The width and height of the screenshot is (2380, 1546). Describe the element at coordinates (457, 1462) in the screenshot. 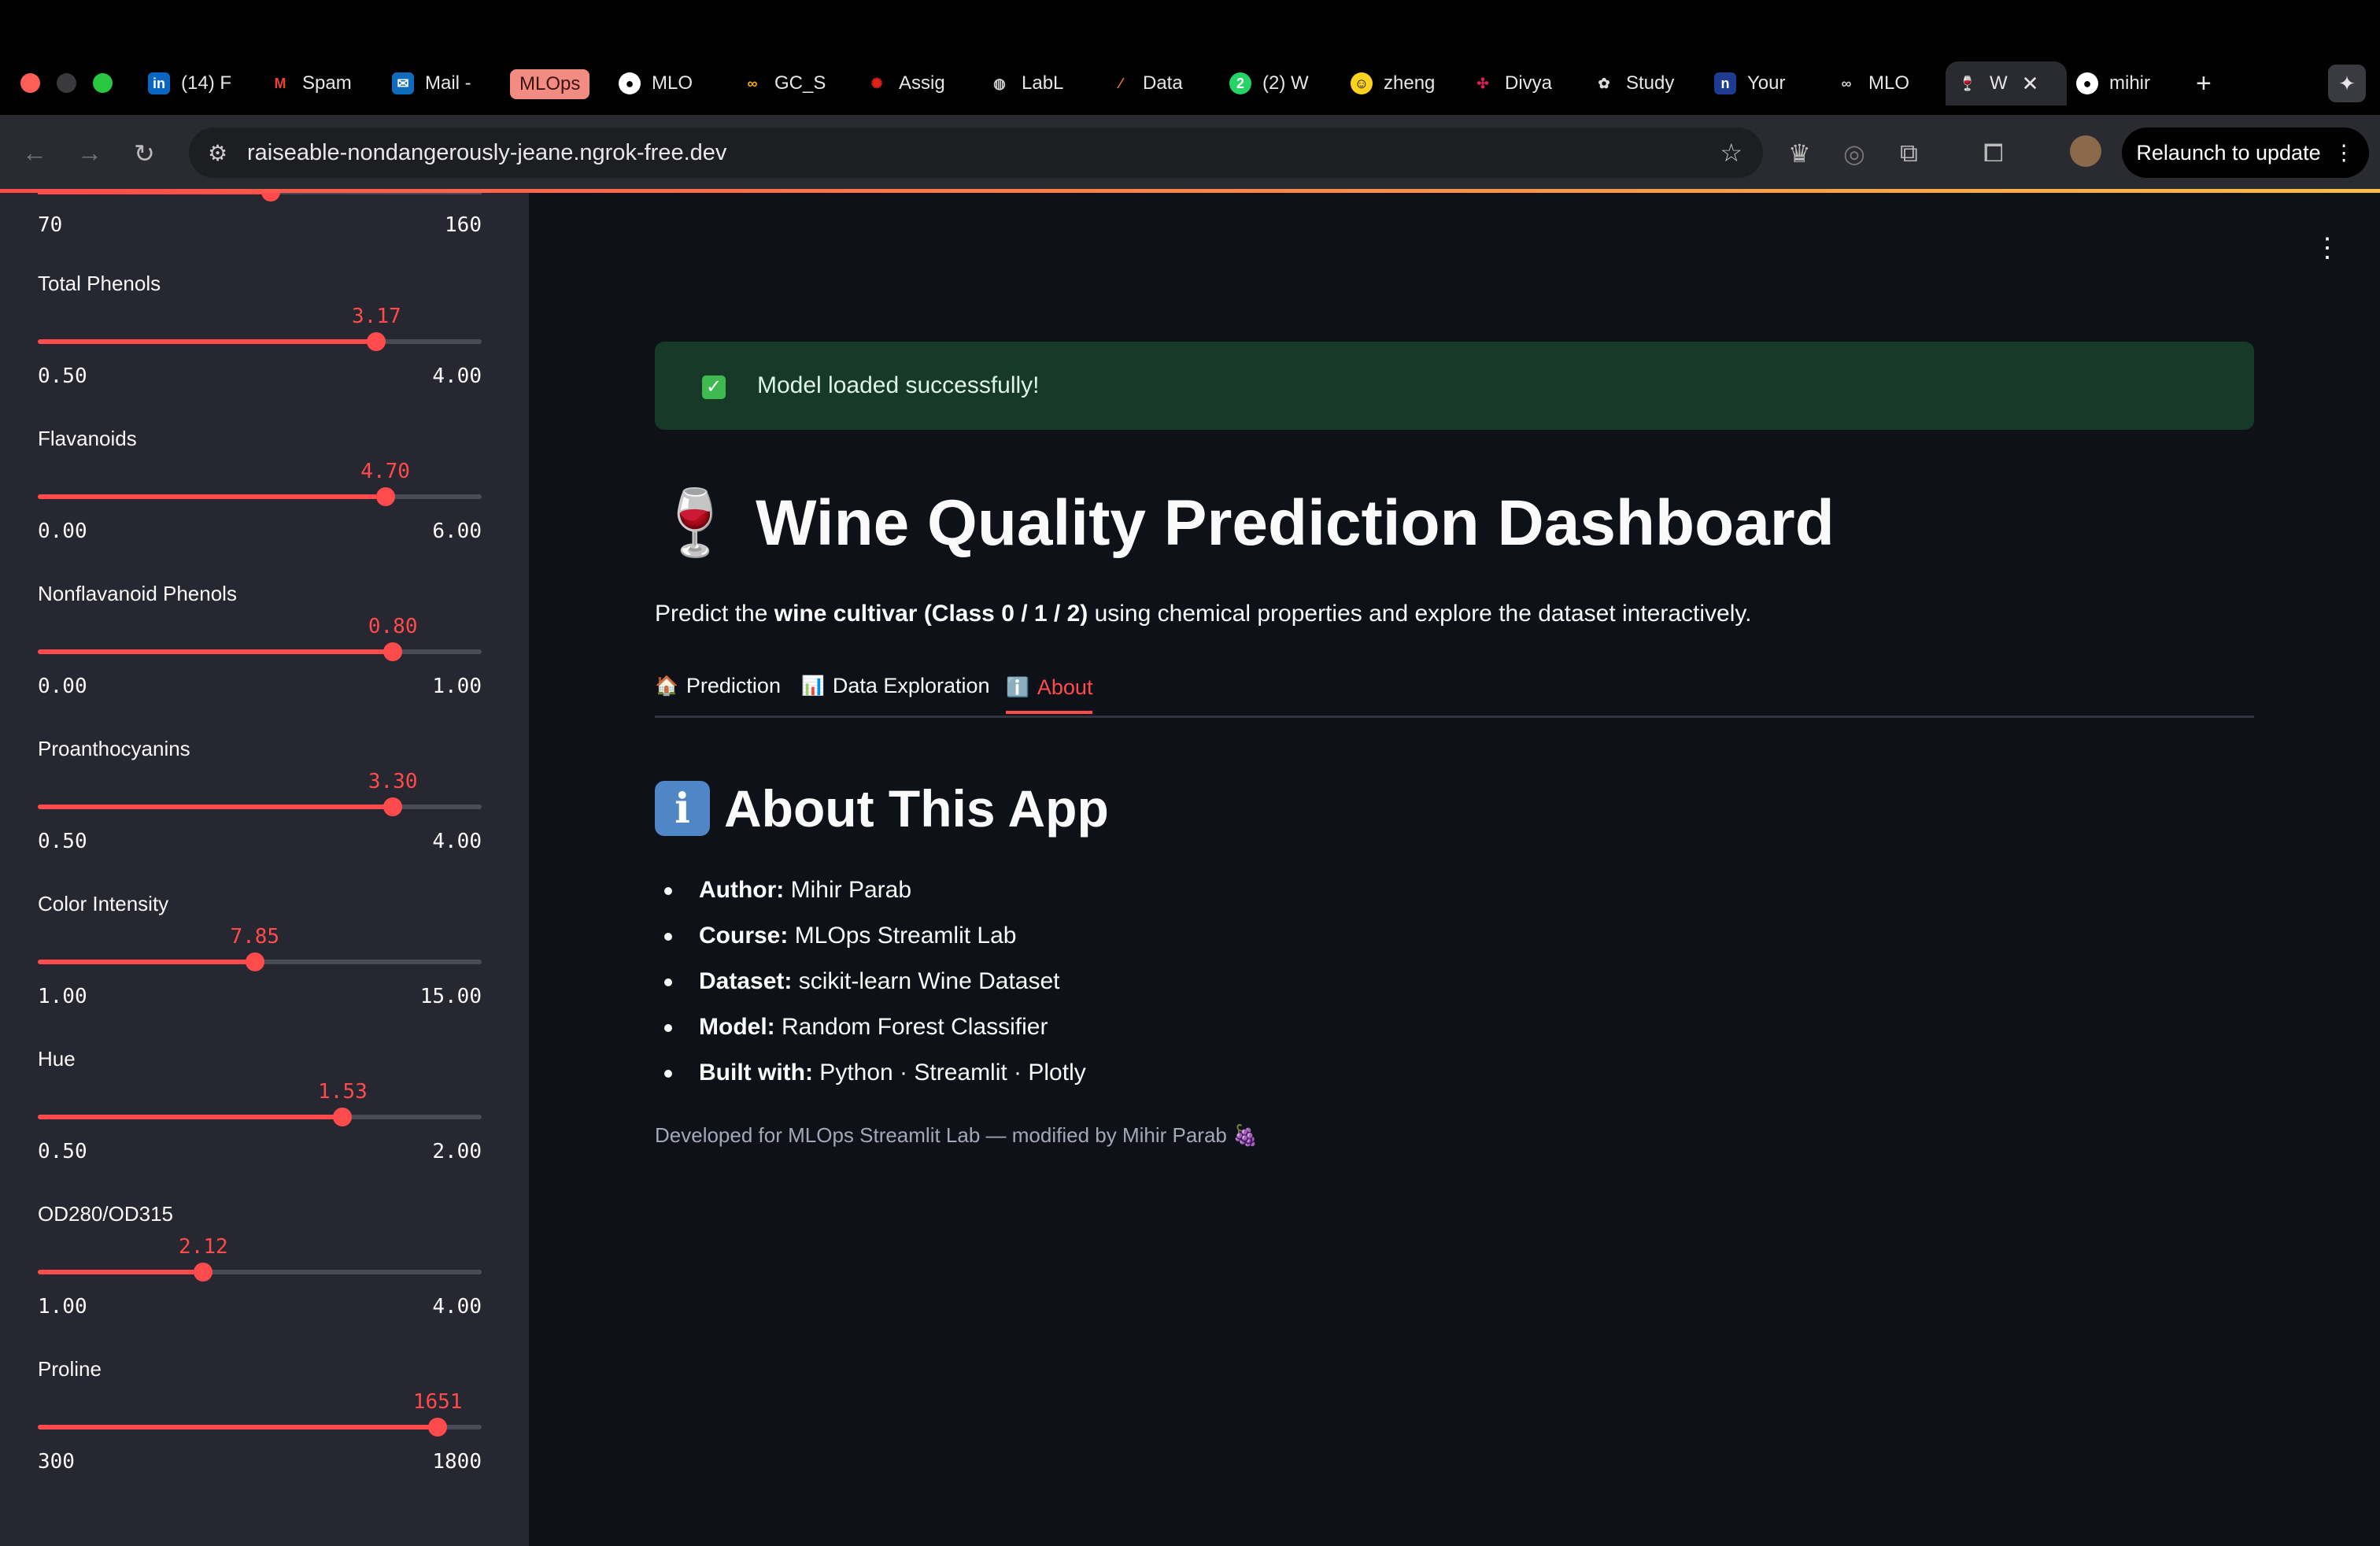

I see `slider-max-label: 1800` at that location.